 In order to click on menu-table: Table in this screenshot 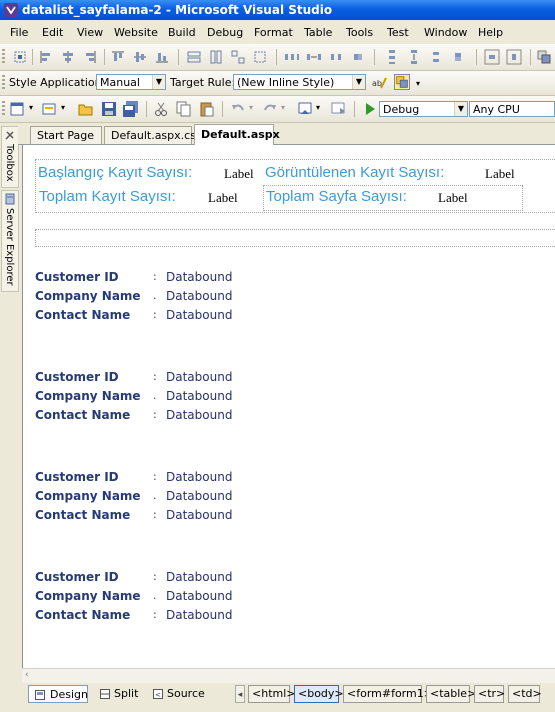, I will do `click(318, 32)`.